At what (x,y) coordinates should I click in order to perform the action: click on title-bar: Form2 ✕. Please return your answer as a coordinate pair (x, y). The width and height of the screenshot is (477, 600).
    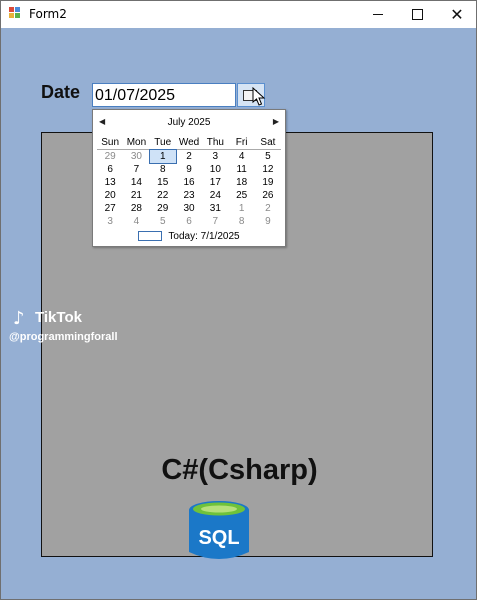
    Looking at the image, I should click on (238, 14).